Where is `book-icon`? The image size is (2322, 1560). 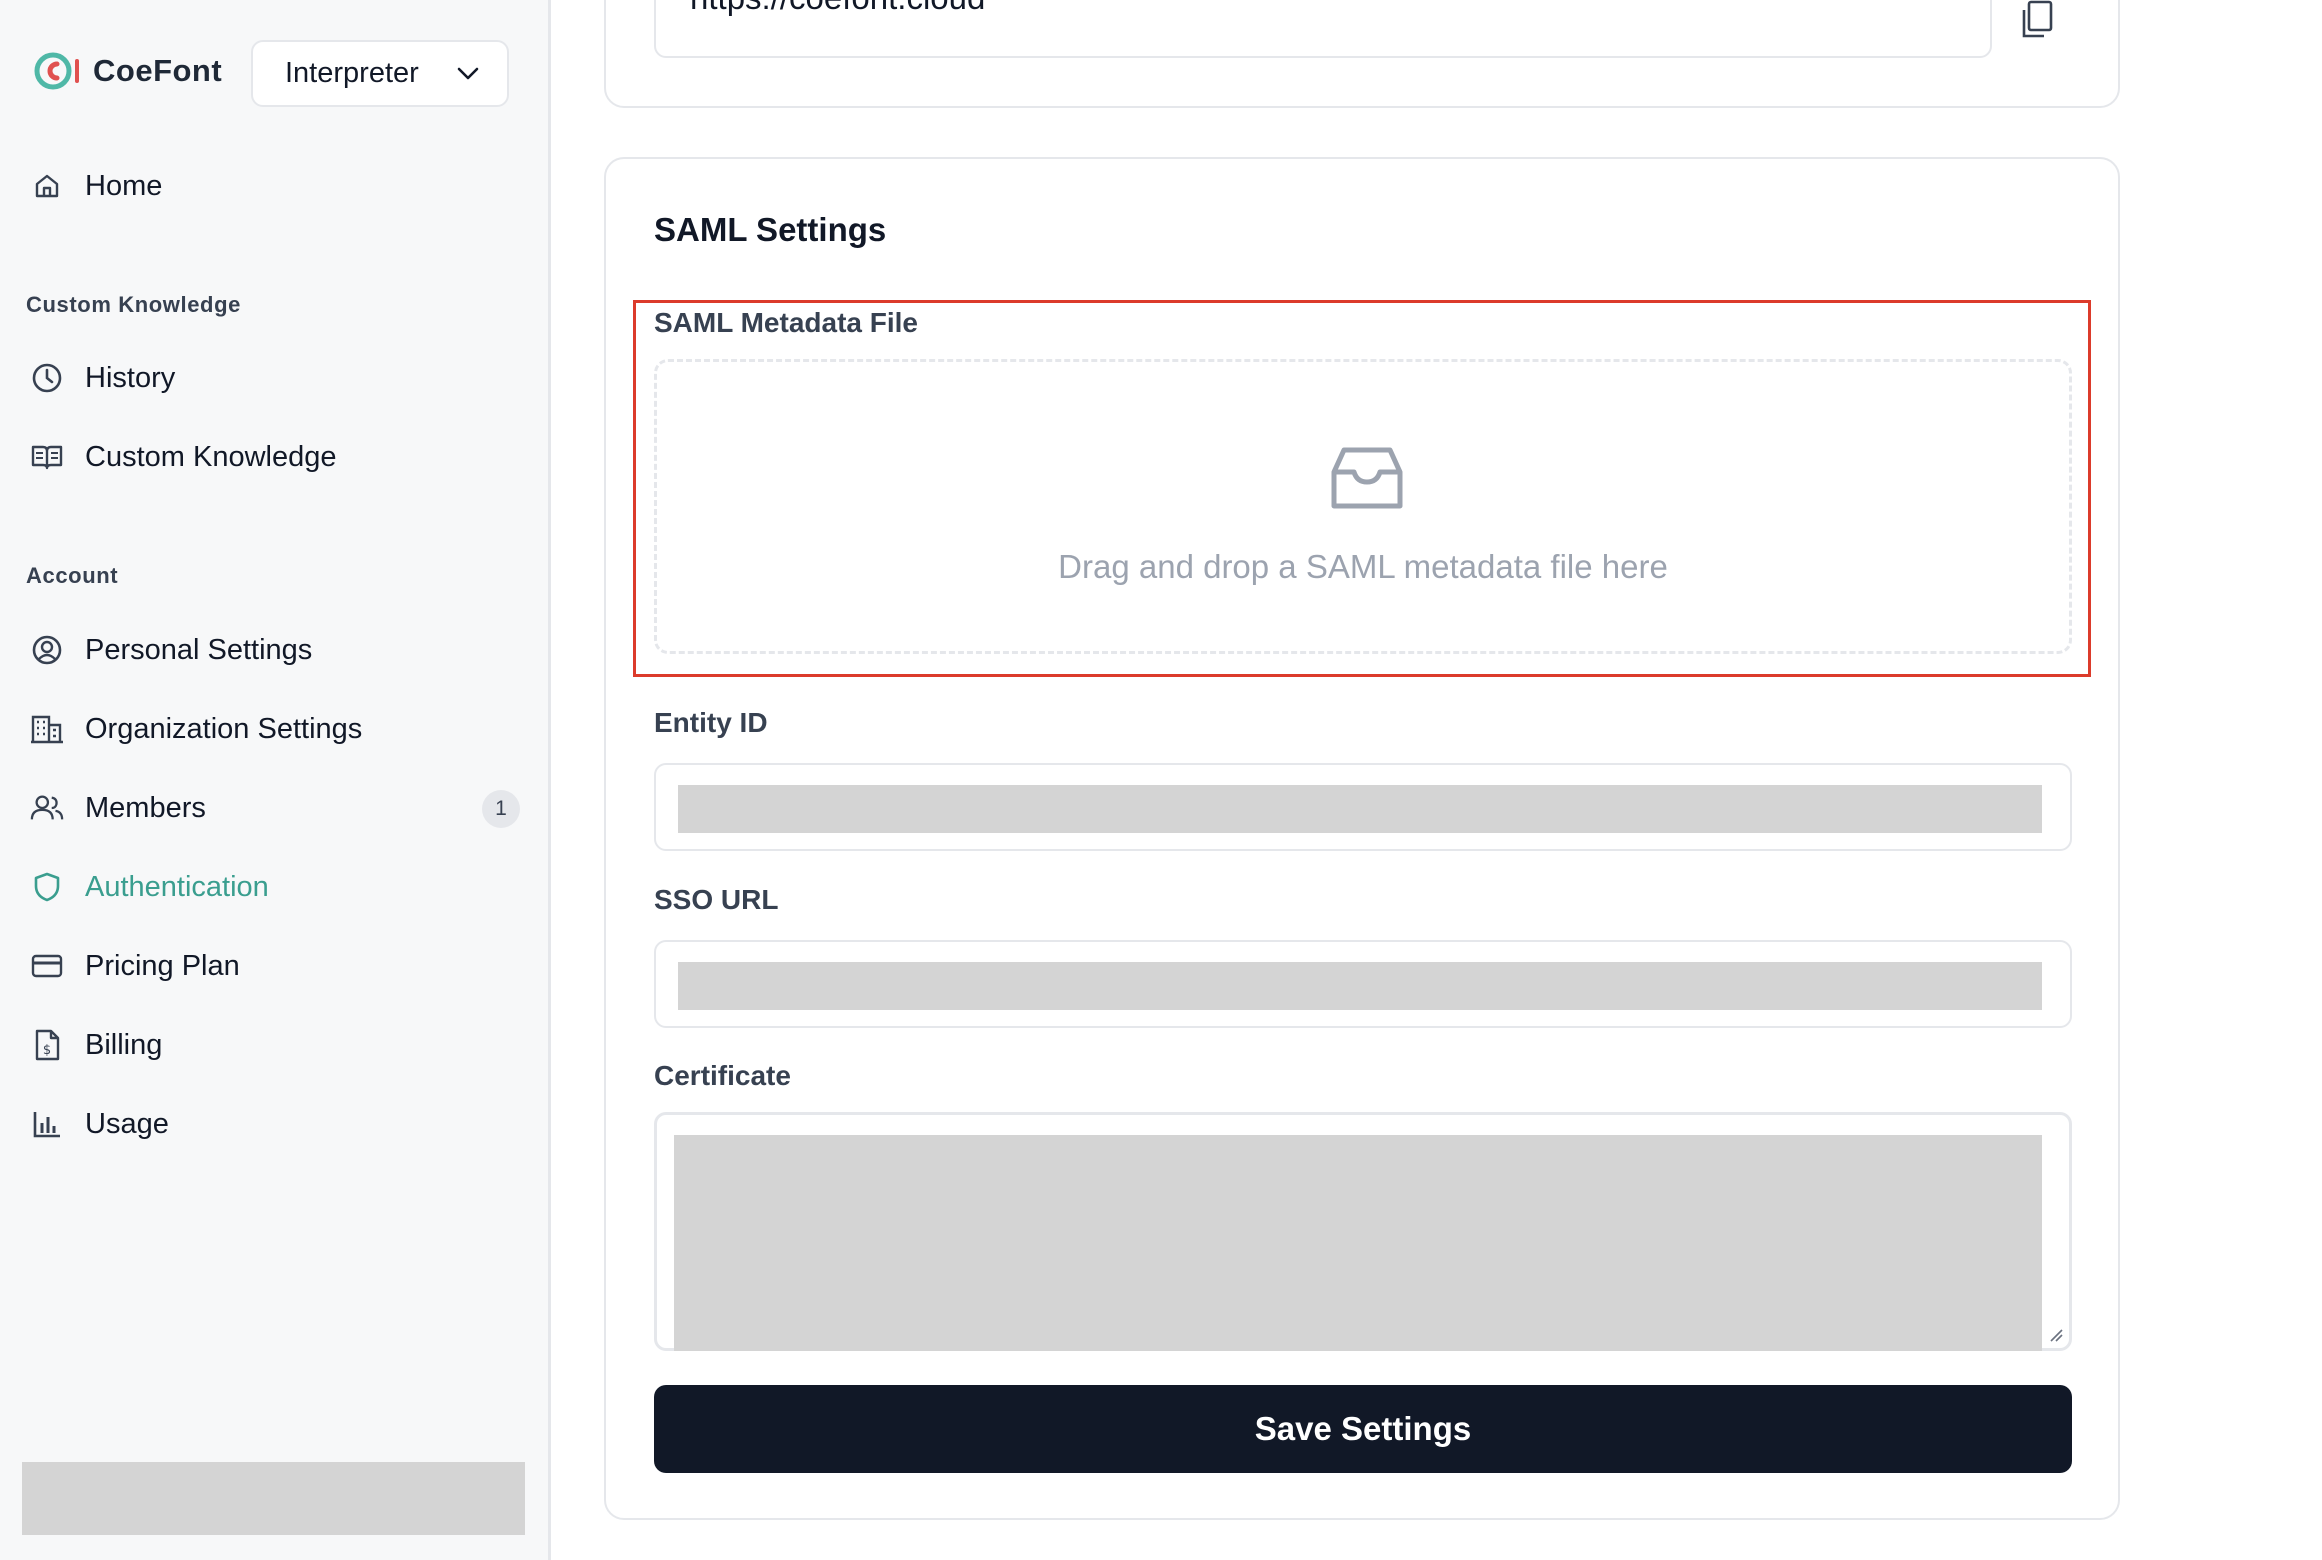
book-icon is located at coordinates (47, 457).